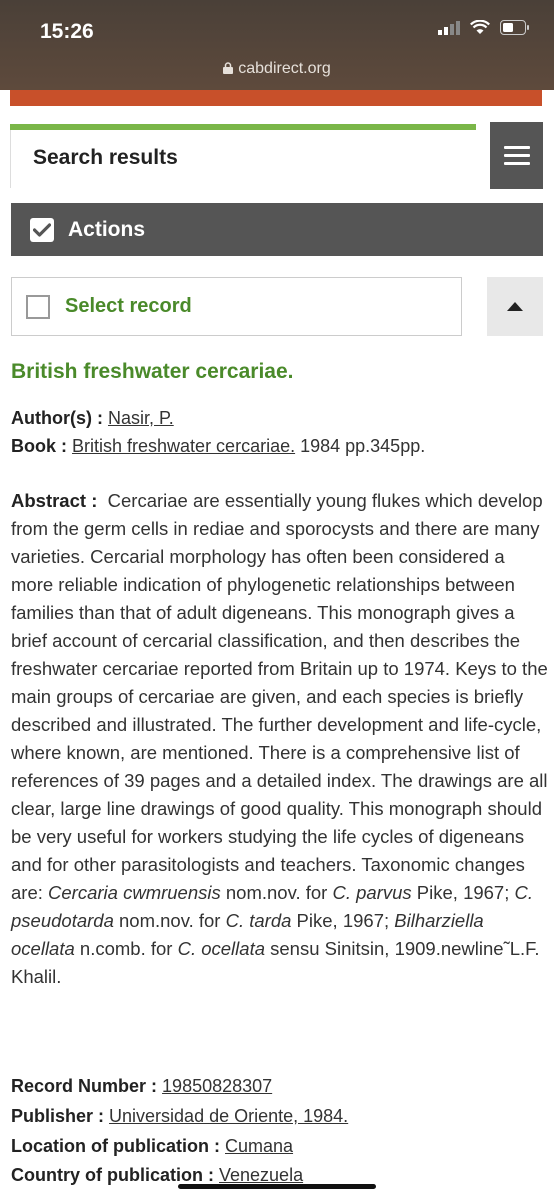 The width and height of the screenshot is (554, 1200). Describe the element at coordinates (57, 418) in the screenshot. I see `author-label: Author(s) :` at that location.